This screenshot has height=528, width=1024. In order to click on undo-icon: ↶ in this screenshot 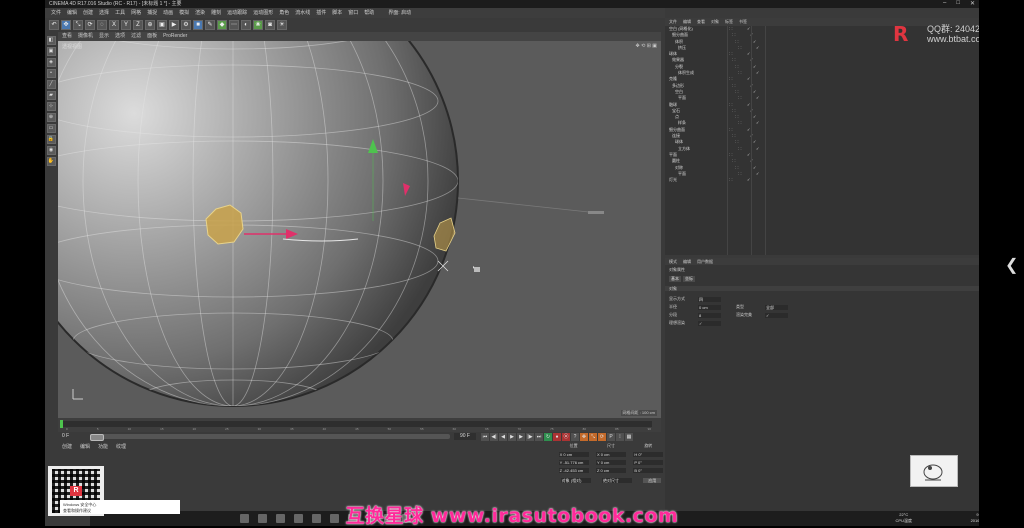, I will do `click(54, 25)`.